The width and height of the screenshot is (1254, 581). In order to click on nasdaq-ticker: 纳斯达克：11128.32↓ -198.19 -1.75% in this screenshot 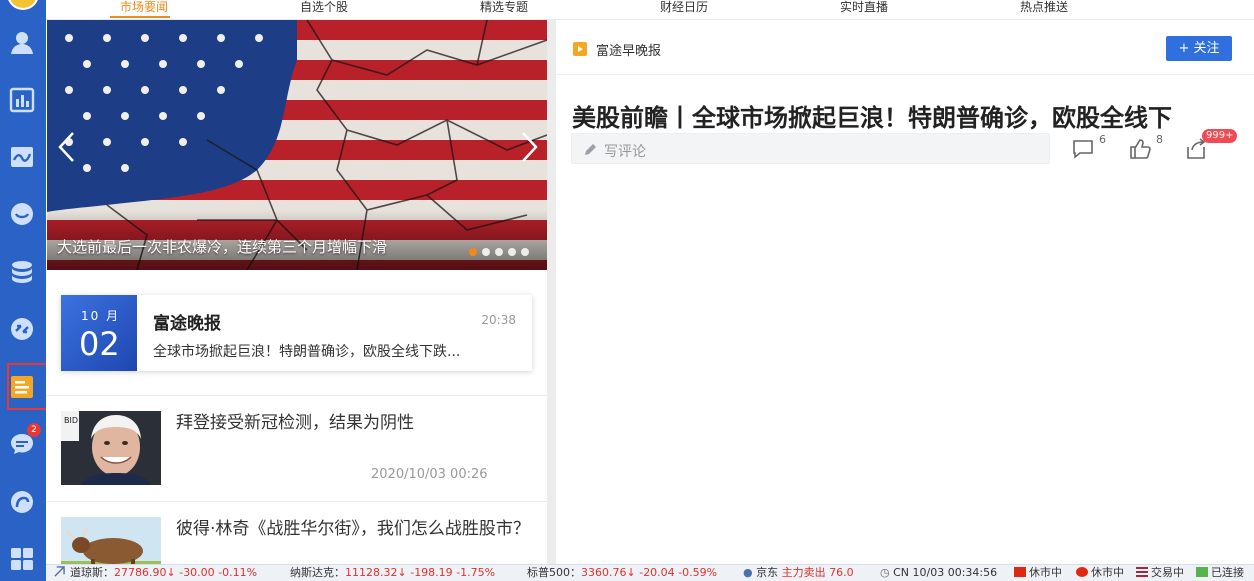, I will do `click(392, 573)`.